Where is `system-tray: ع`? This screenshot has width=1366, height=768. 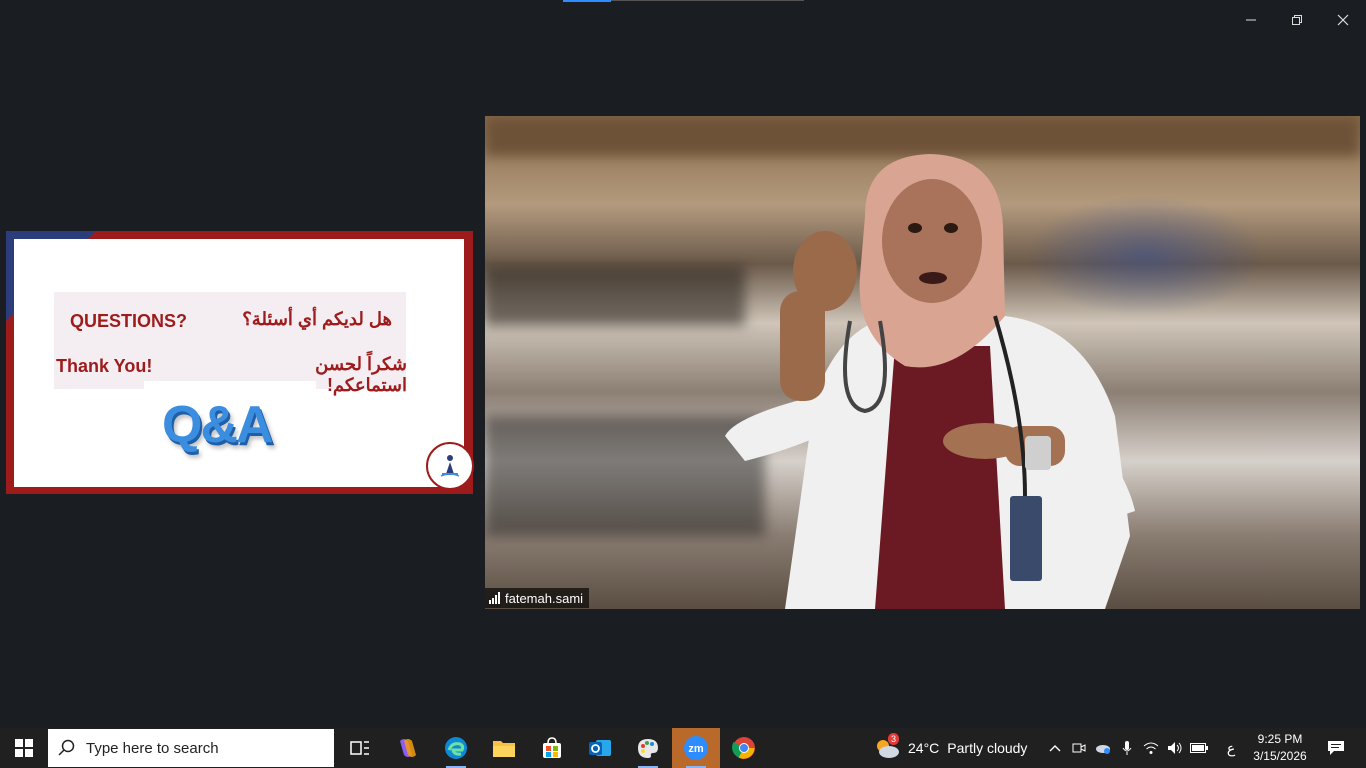
system-tray: ع is located at coordinates (1143, 748).